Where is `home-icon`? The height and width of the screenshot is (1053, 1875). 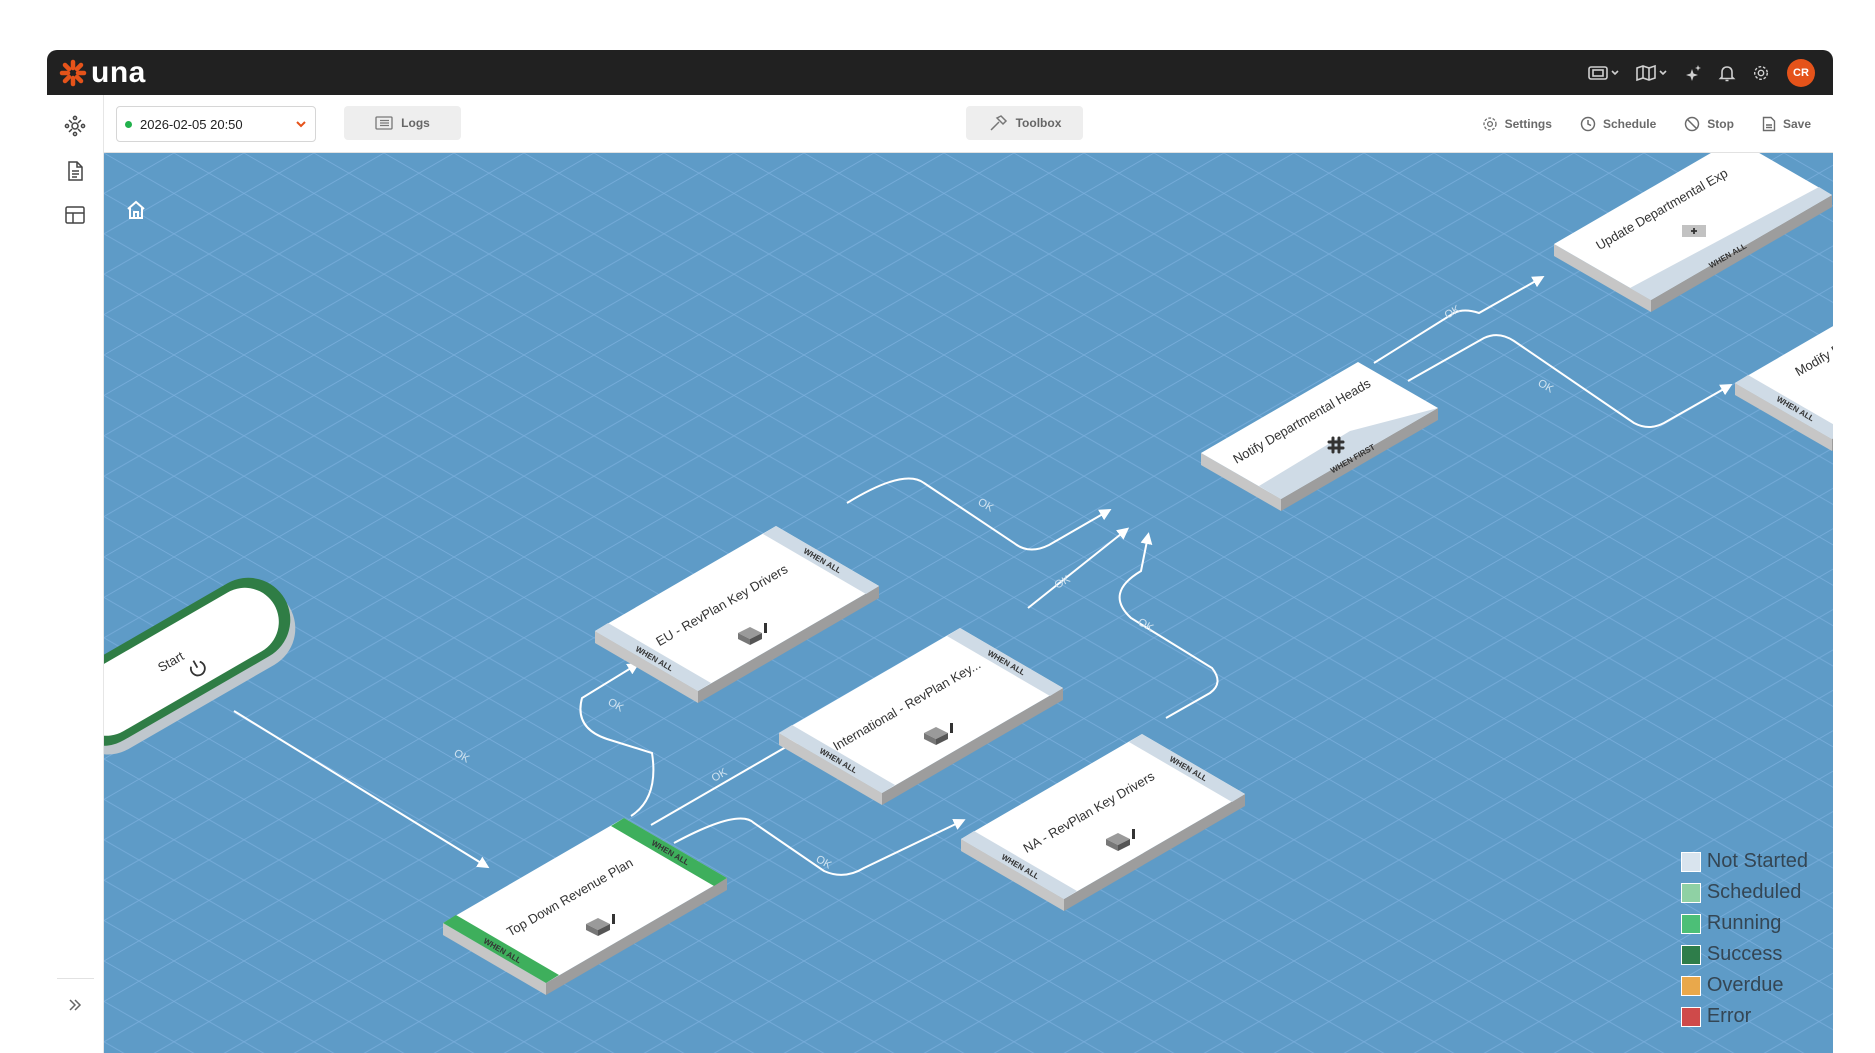
home-icon is located at coordinates (136, 210).